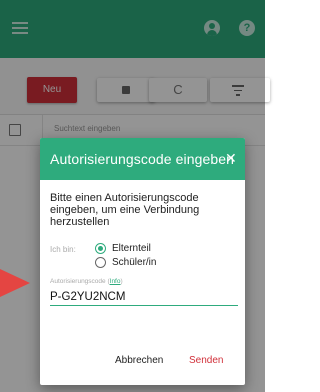 Image resolution: width=320 pixels, height=392 pixels. Describe the element at coordinates (139, 360) in the screenshot. I see `cancel-button: Abbrechen` at that location.